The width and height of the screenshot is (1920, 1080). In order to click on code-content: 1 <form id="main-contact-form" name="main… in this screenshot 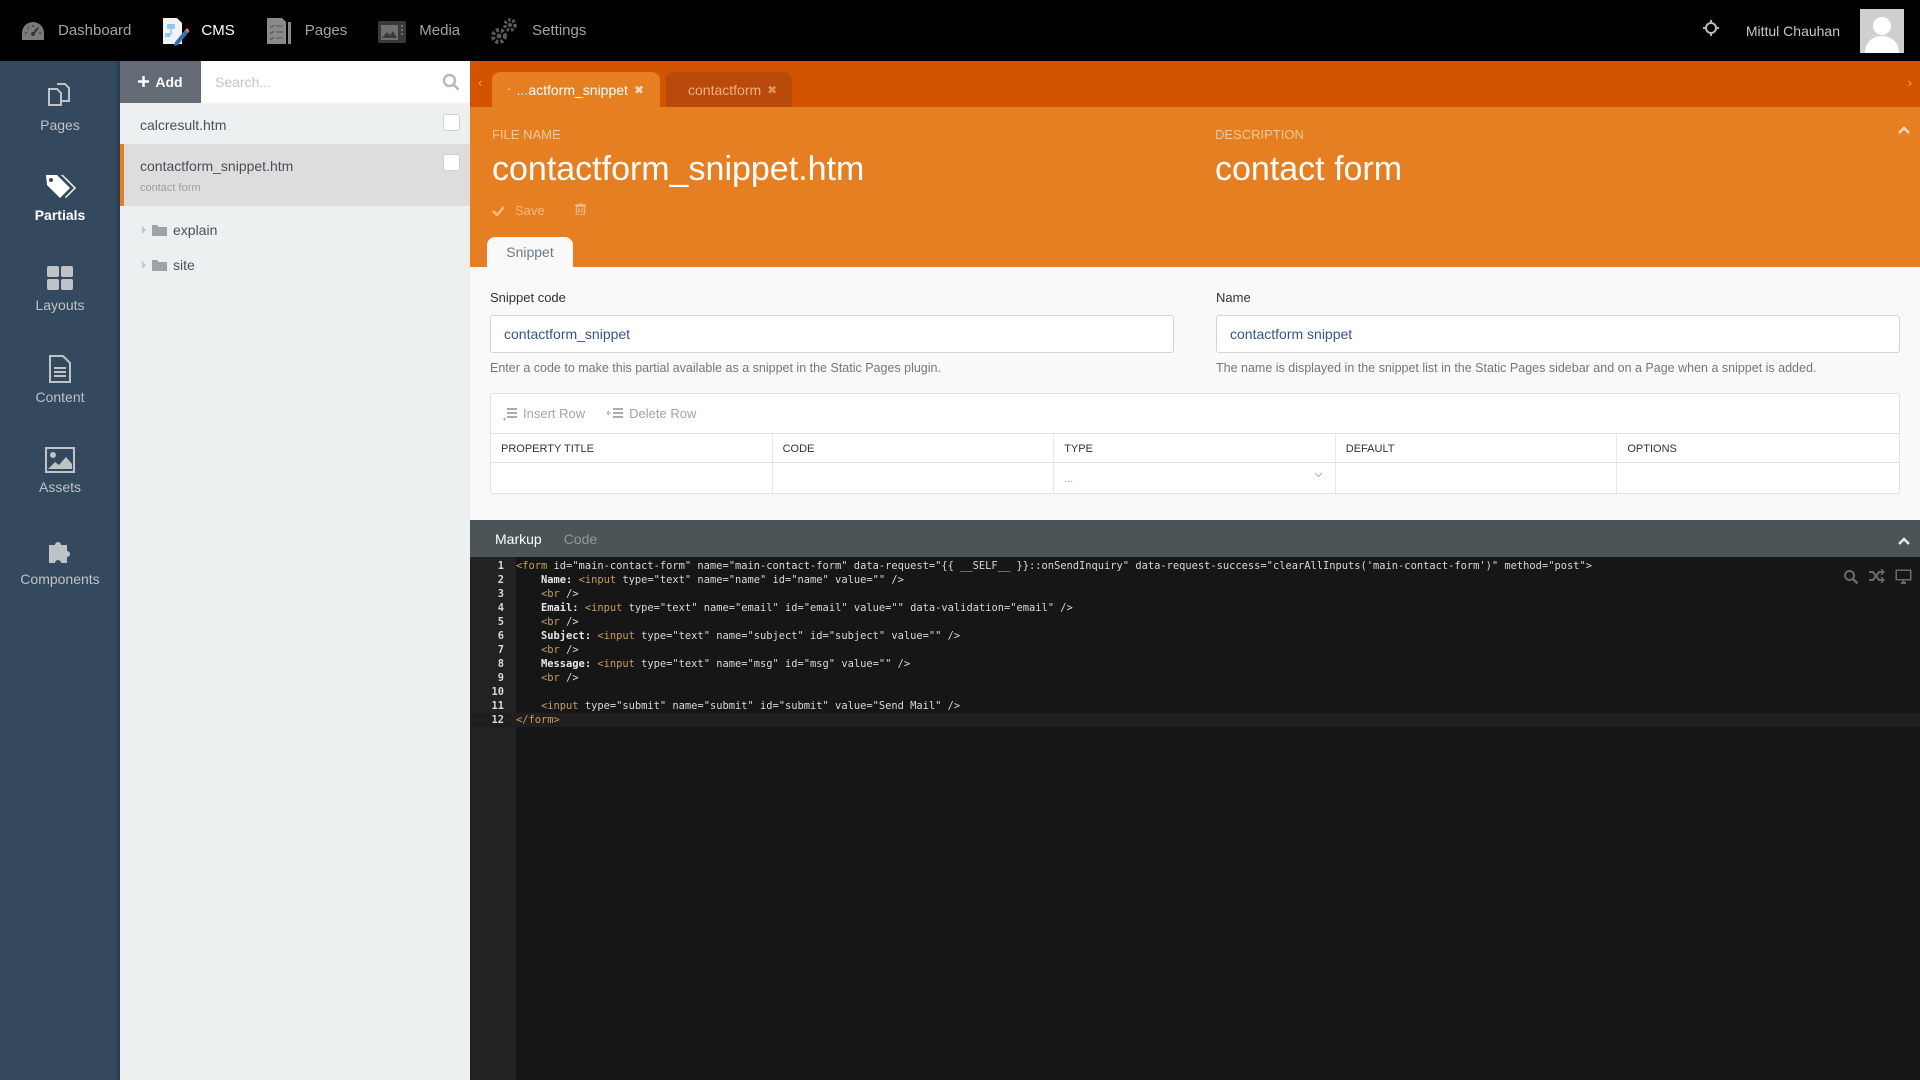, I will do `click(1195, 643)`.